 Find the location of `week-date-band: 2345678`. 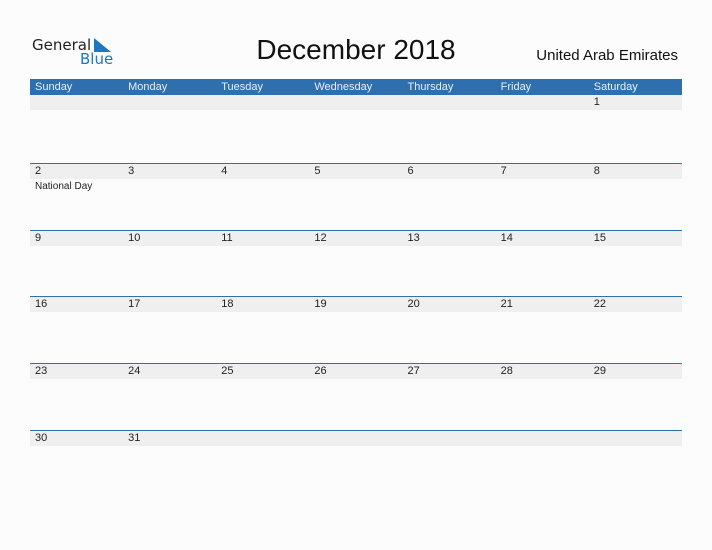

week-date-band: 2345678 is located at coordinates (356, 171).